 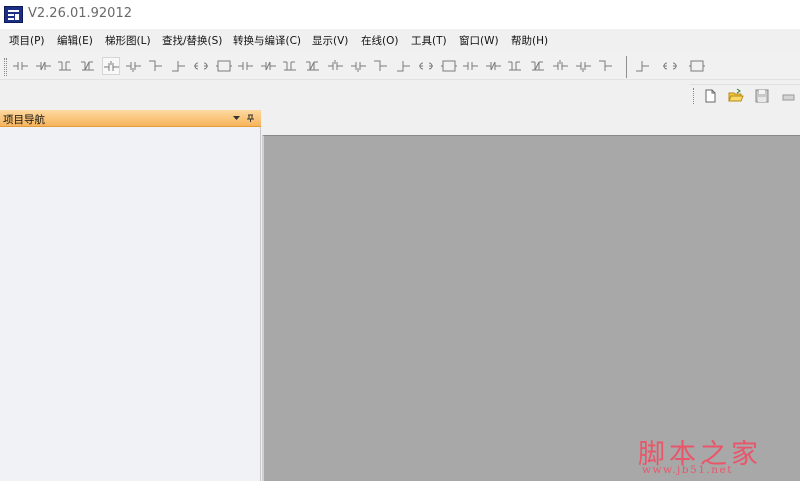 I want to click on parallel-closed-contact-icon, so click(x=89, y=66).